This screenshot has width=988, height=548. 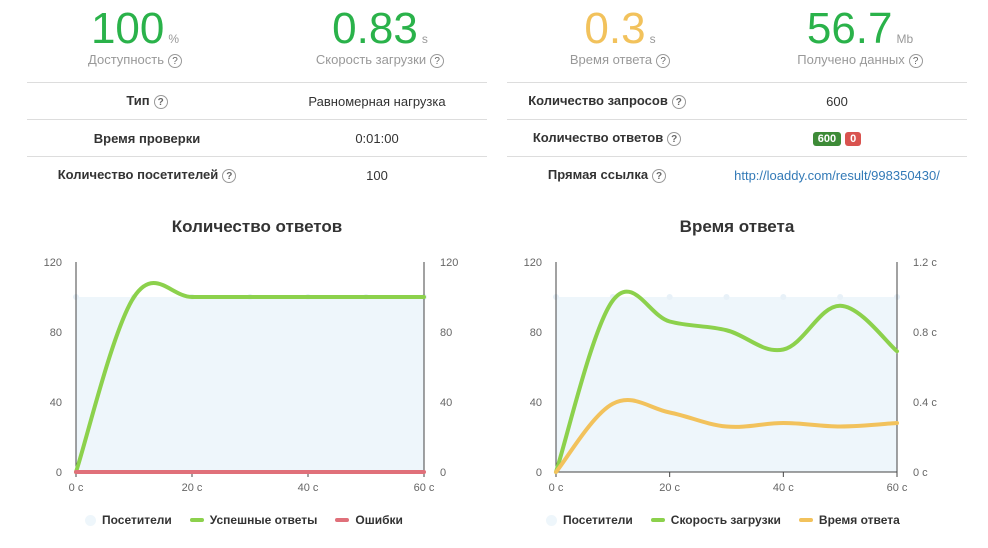 What do you see at coordinates (652, 39) in the screenshot?
I see `stat-response-time-unit: s` at bounding box center [652, 39].